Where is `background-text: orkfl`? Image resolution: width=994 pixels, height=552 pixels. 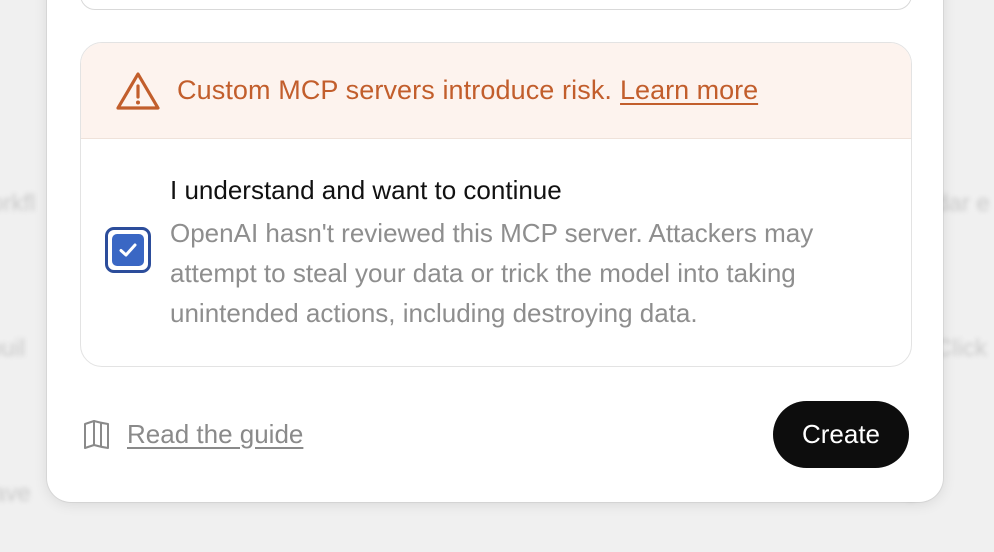
background-text: orkfl is located at coordinates (18, 203).